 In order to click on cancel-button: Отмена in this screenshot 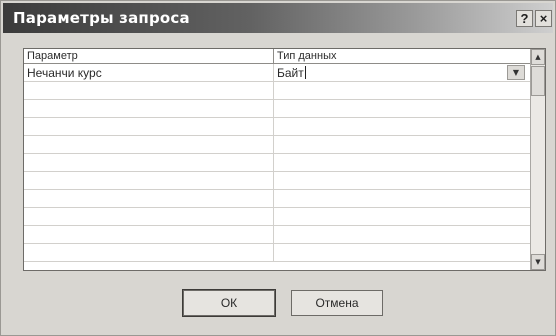, I will do `click(337, 303)`.